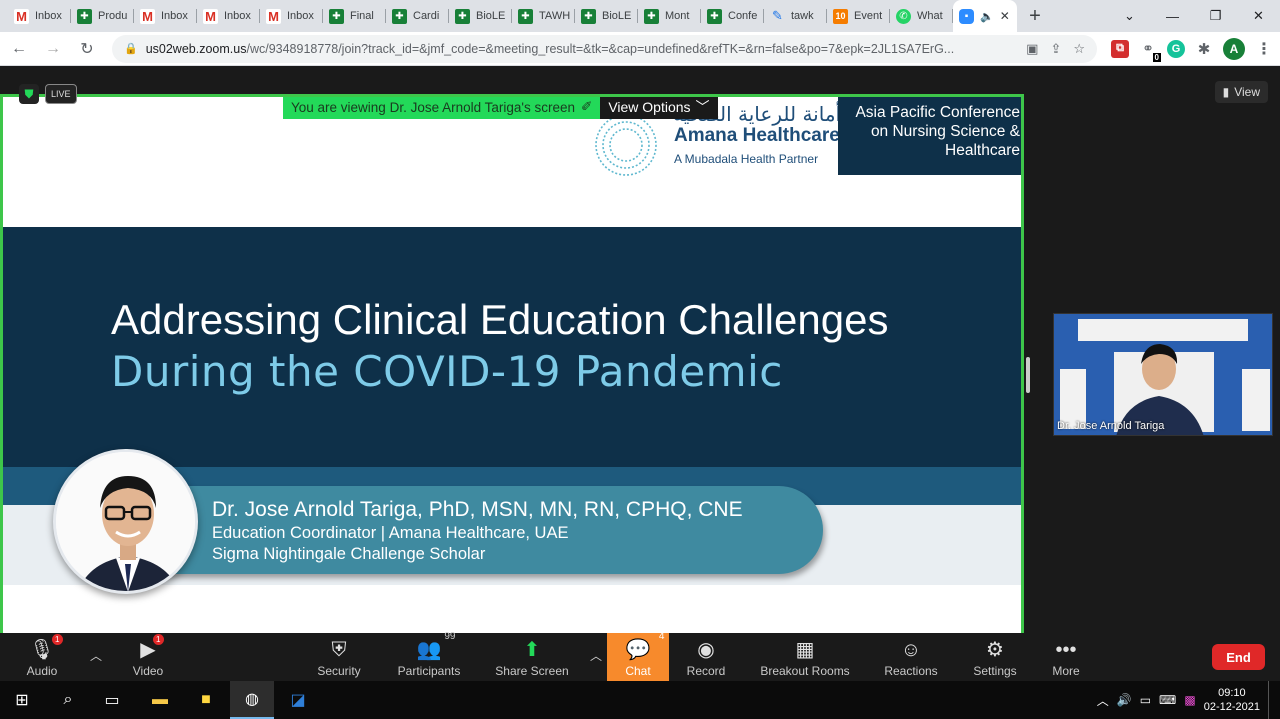 This screenshot has width=1280, height=719. I want to click on encryption-shield-icon: ⛊, so click(29, 94).